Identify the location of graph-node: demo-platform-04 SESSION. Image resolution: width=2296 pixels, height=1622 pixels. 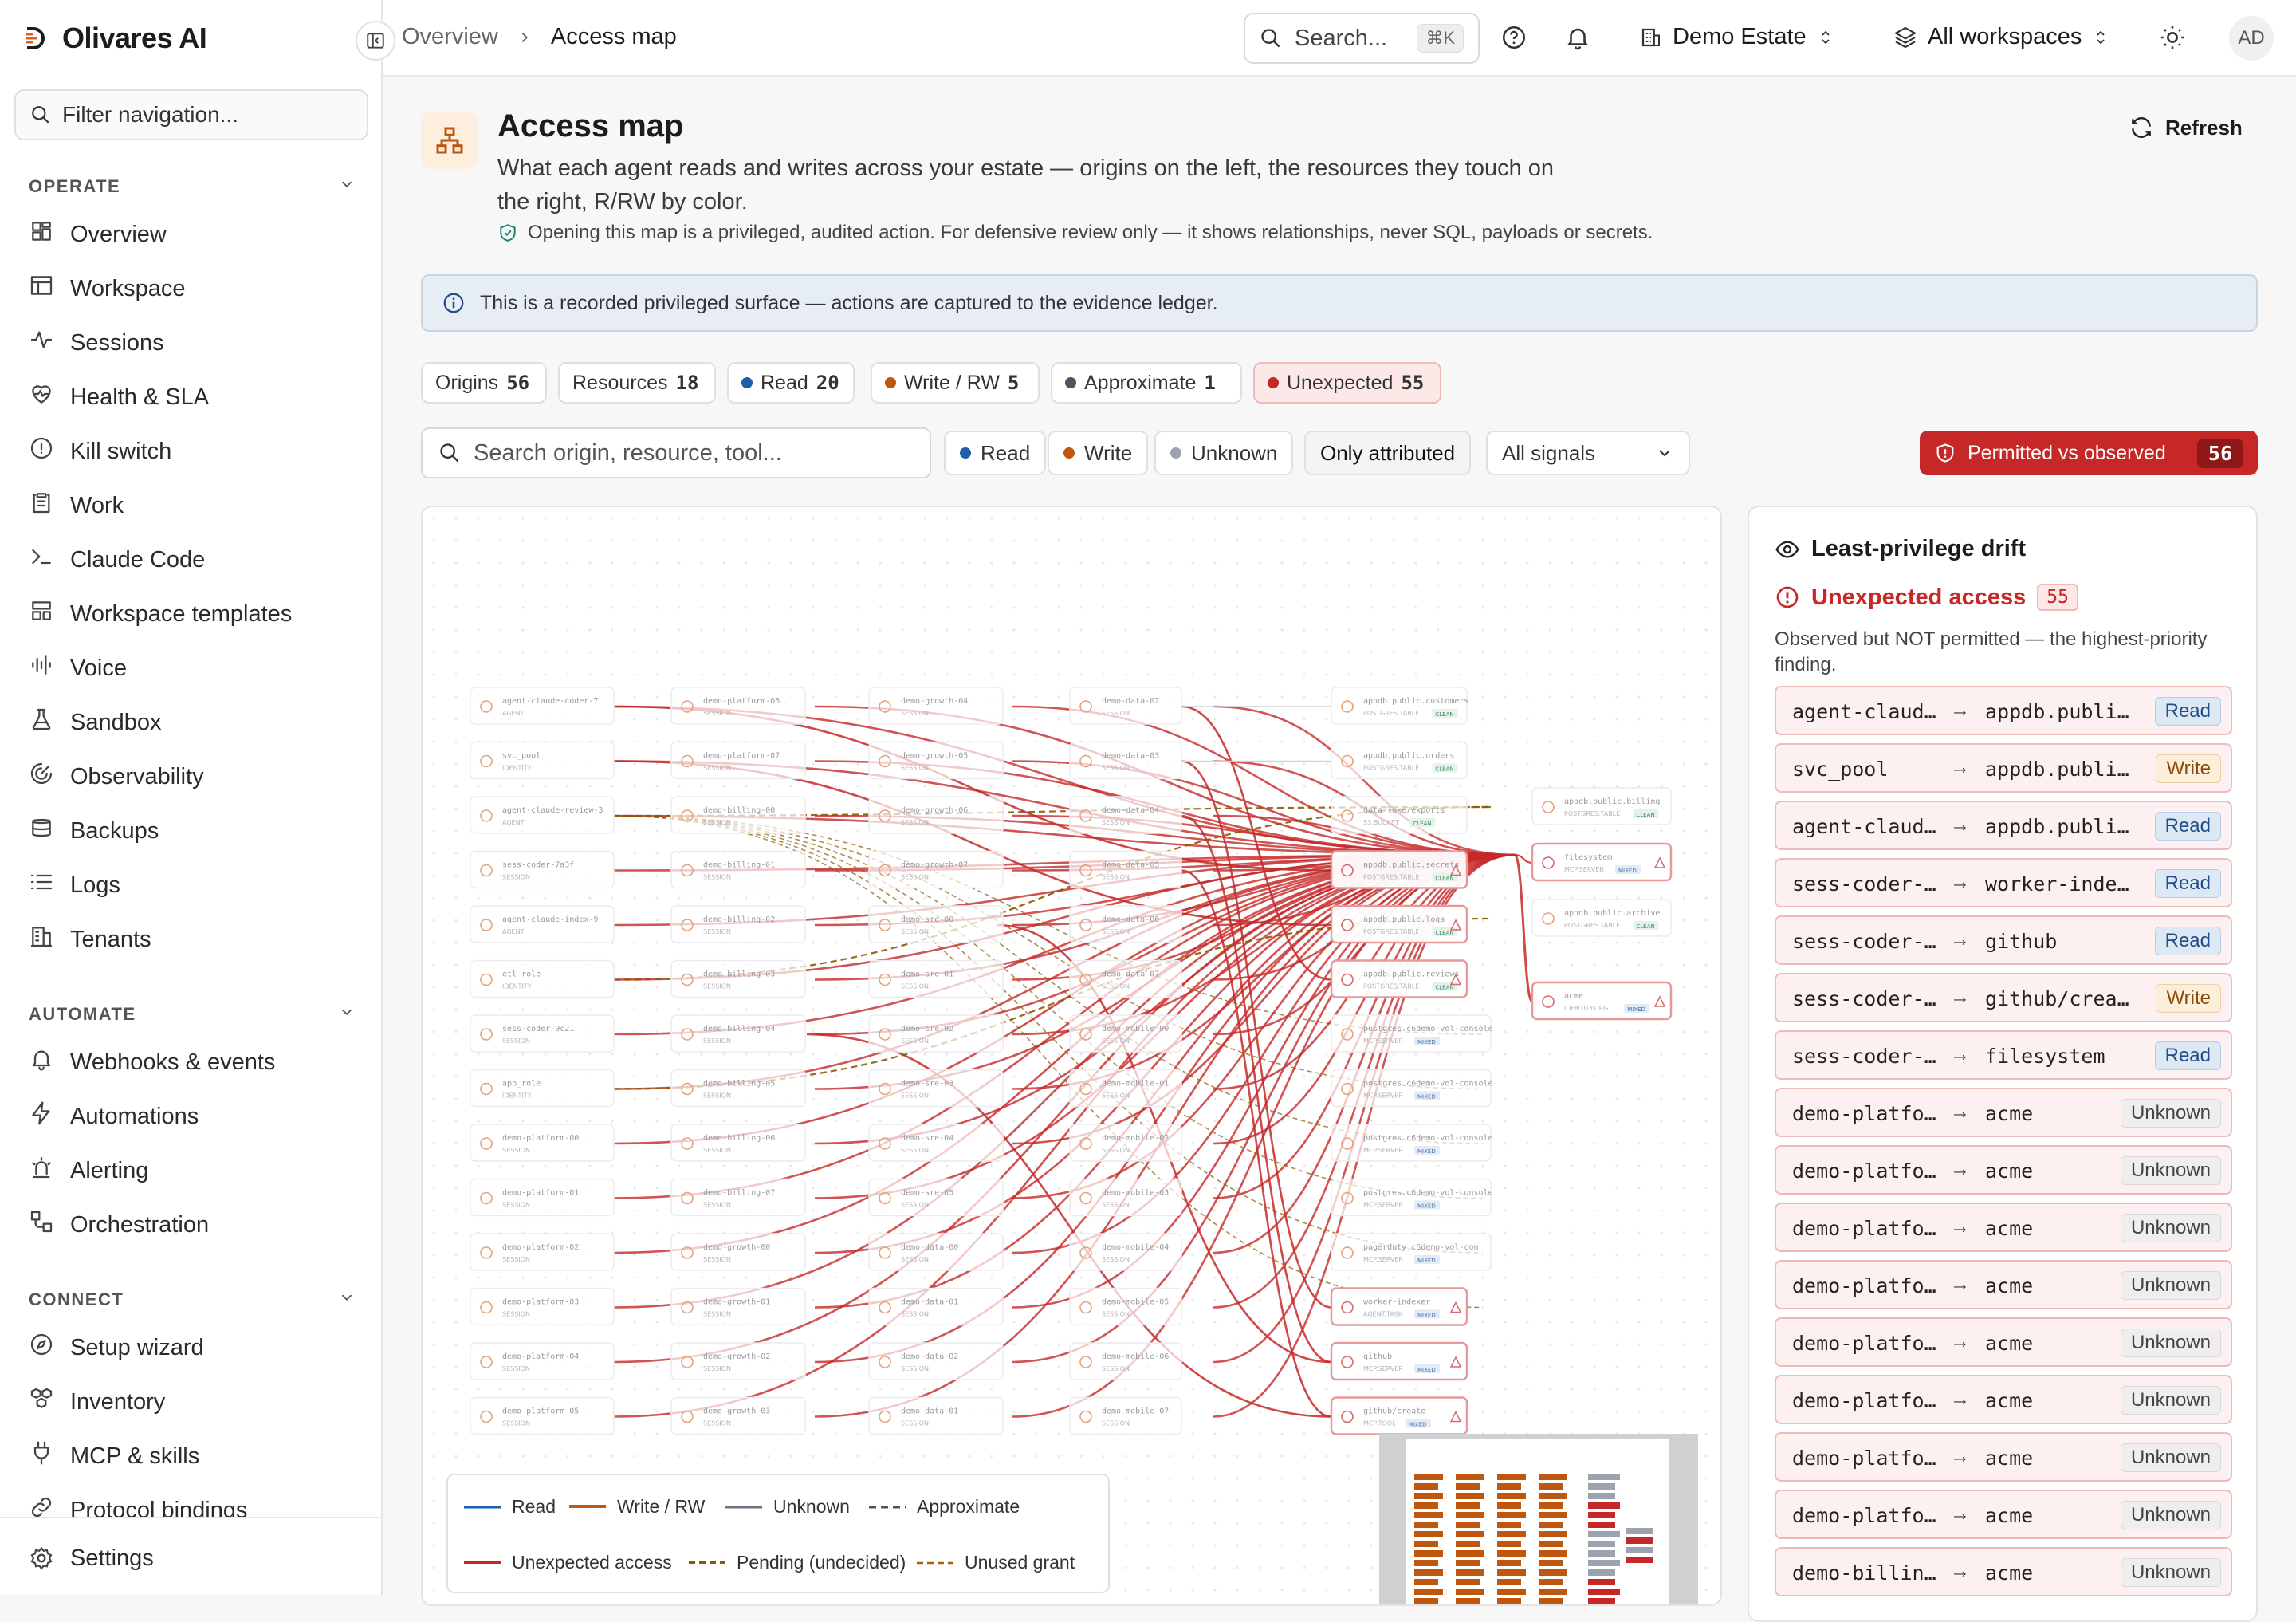
(542, 1361).